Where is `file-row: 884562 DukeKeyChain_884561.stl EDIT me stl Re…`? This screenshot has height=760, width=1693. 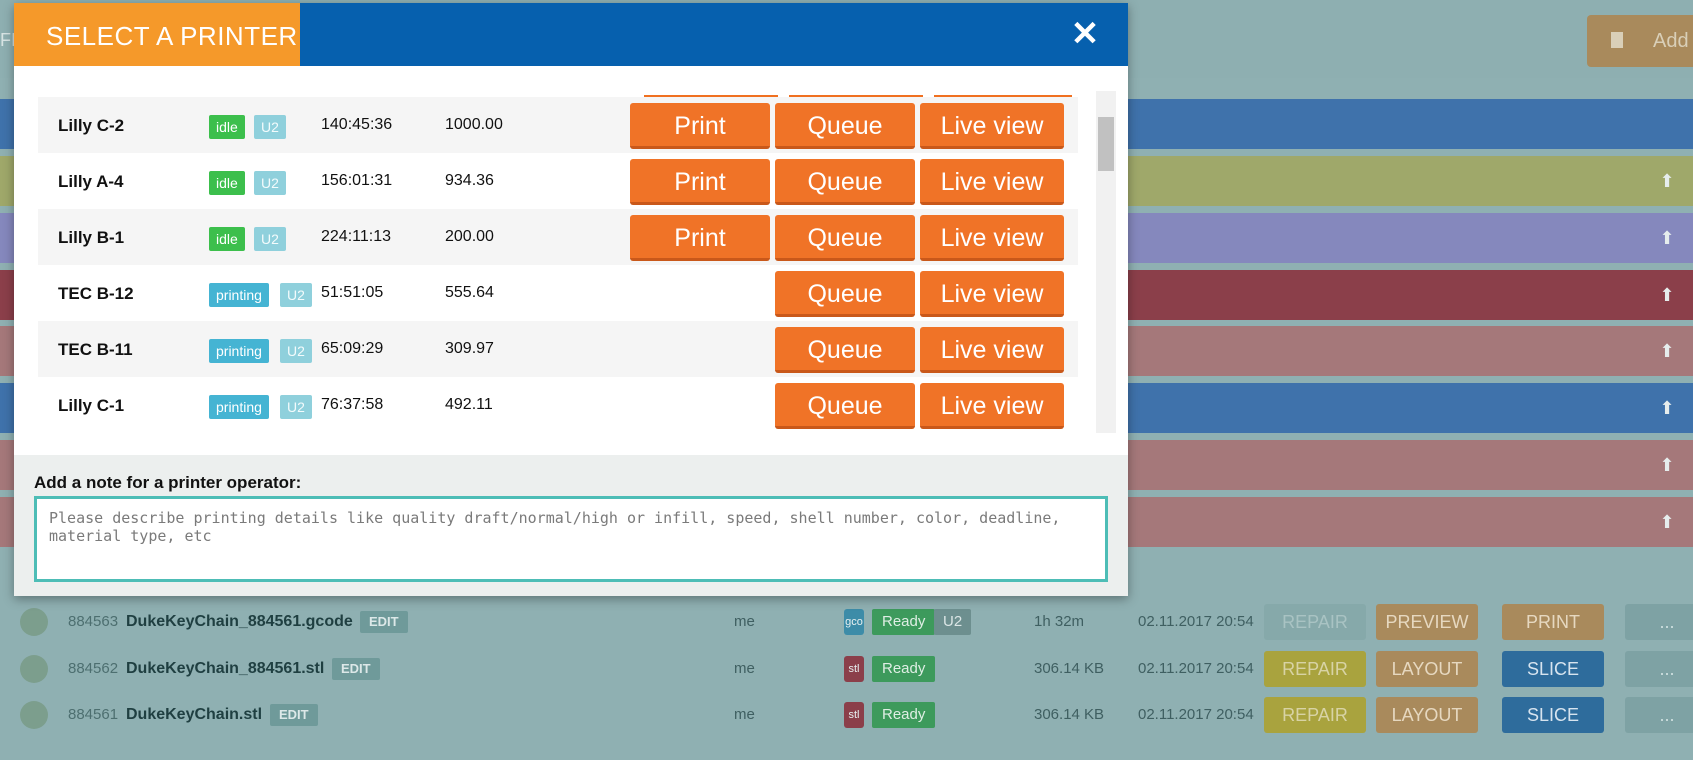 file-row: 884562 DukeKeyChain_884561.stl EDIT me stl Re… is located at coordinates (846, 670).